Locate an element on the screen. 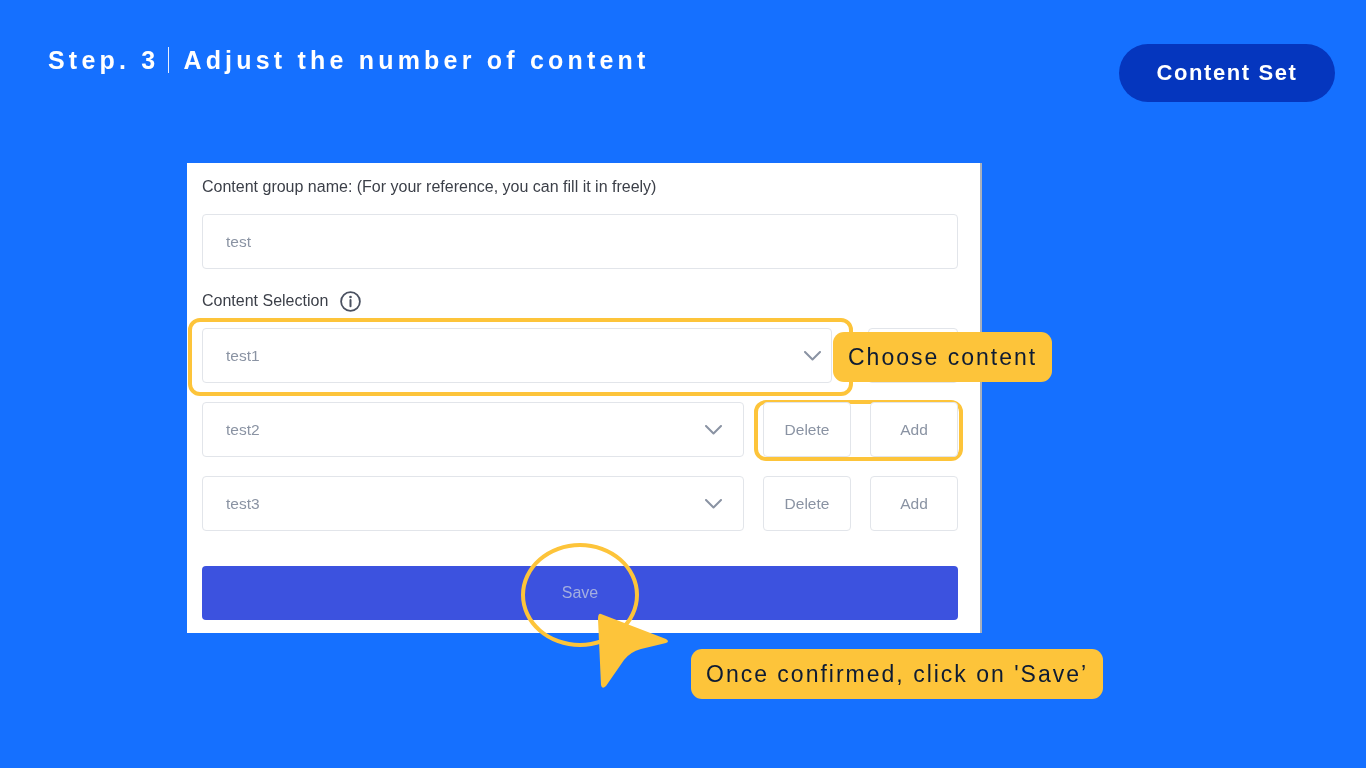  dropdown-field: test2 is located at coordinates (473, 429).